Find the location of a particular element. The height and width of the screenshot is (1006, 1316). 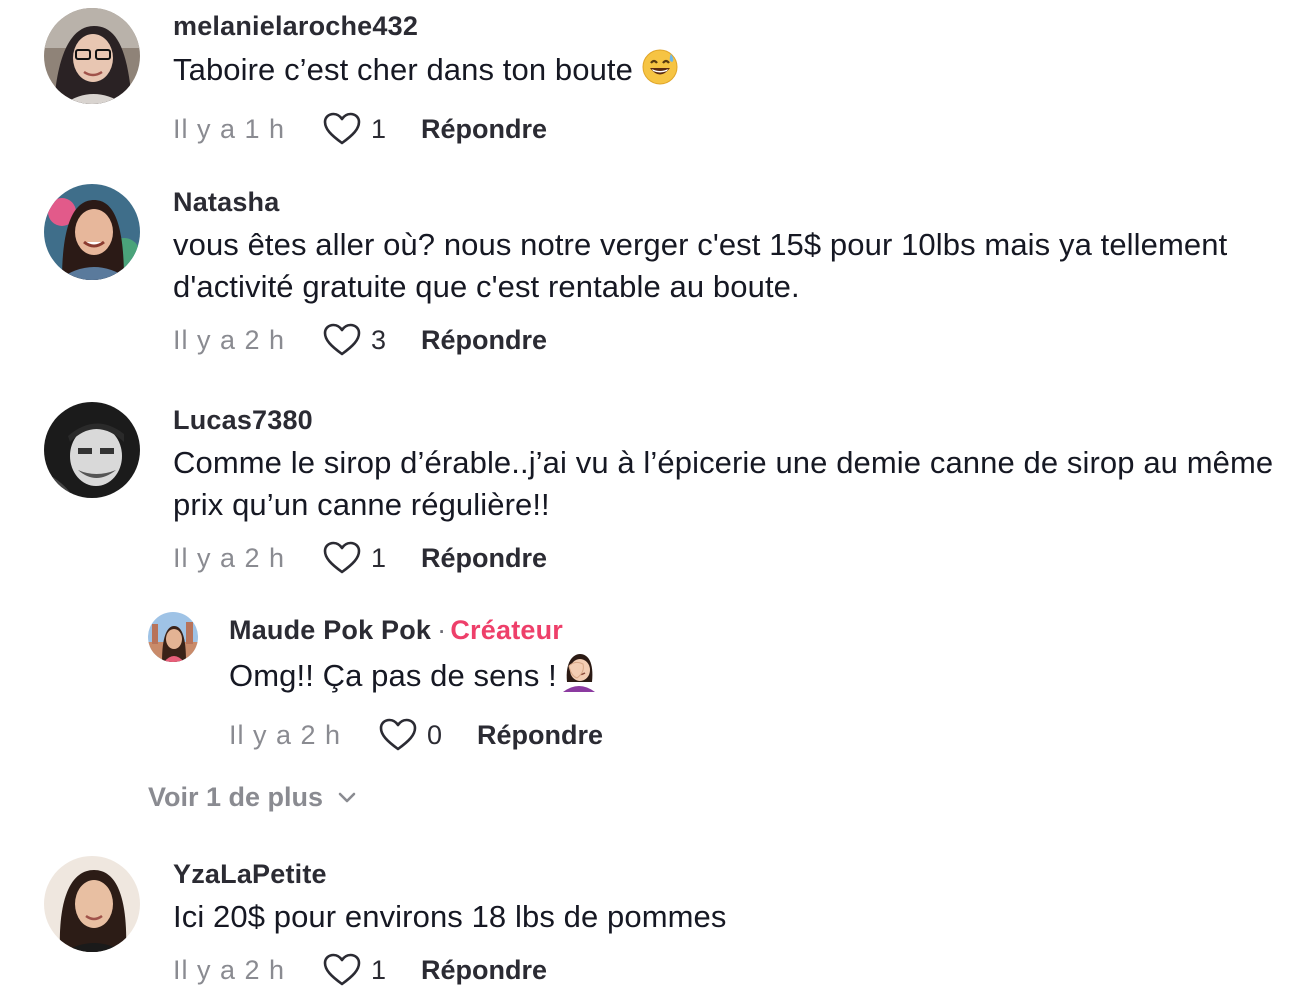

comment-username: YzaLaPetite is located at coordinates (734, 874).